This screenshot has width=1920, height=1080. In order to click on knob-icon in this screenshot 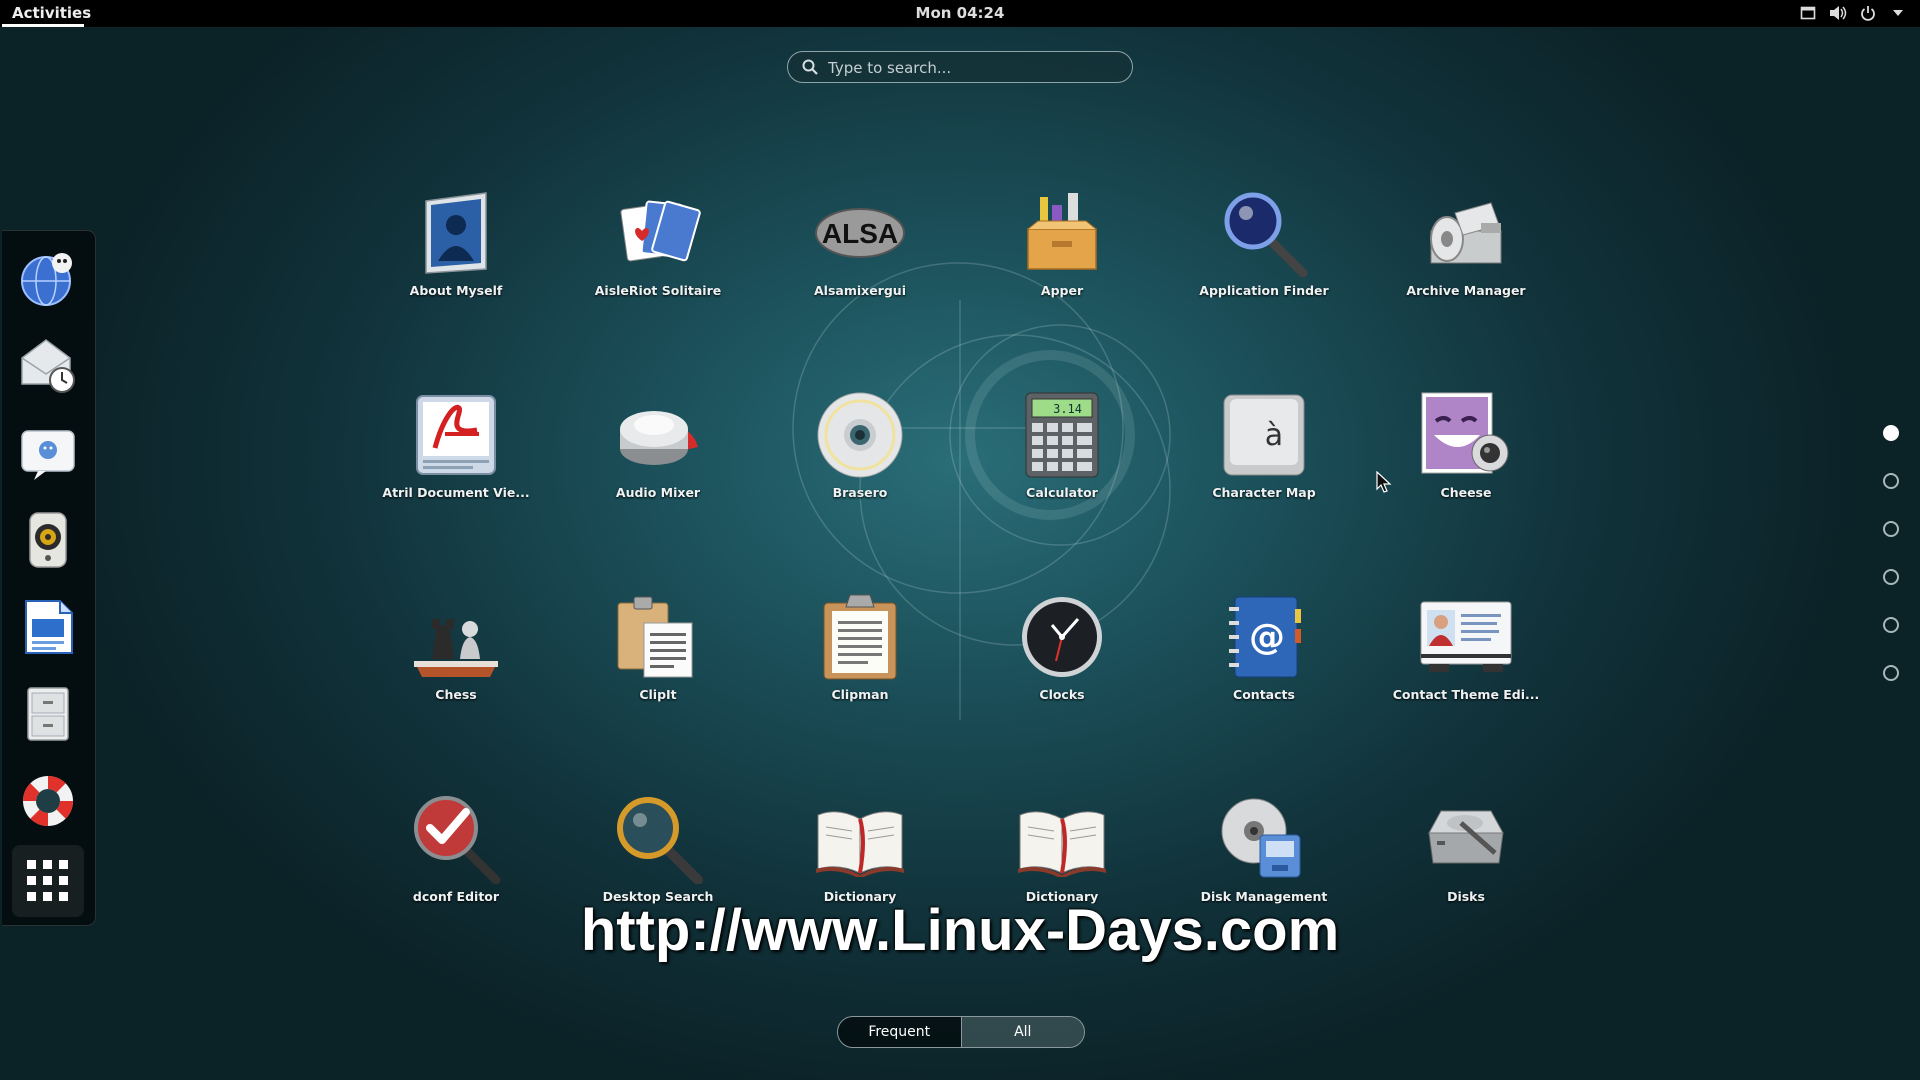, I will do `click(658, 435)`.